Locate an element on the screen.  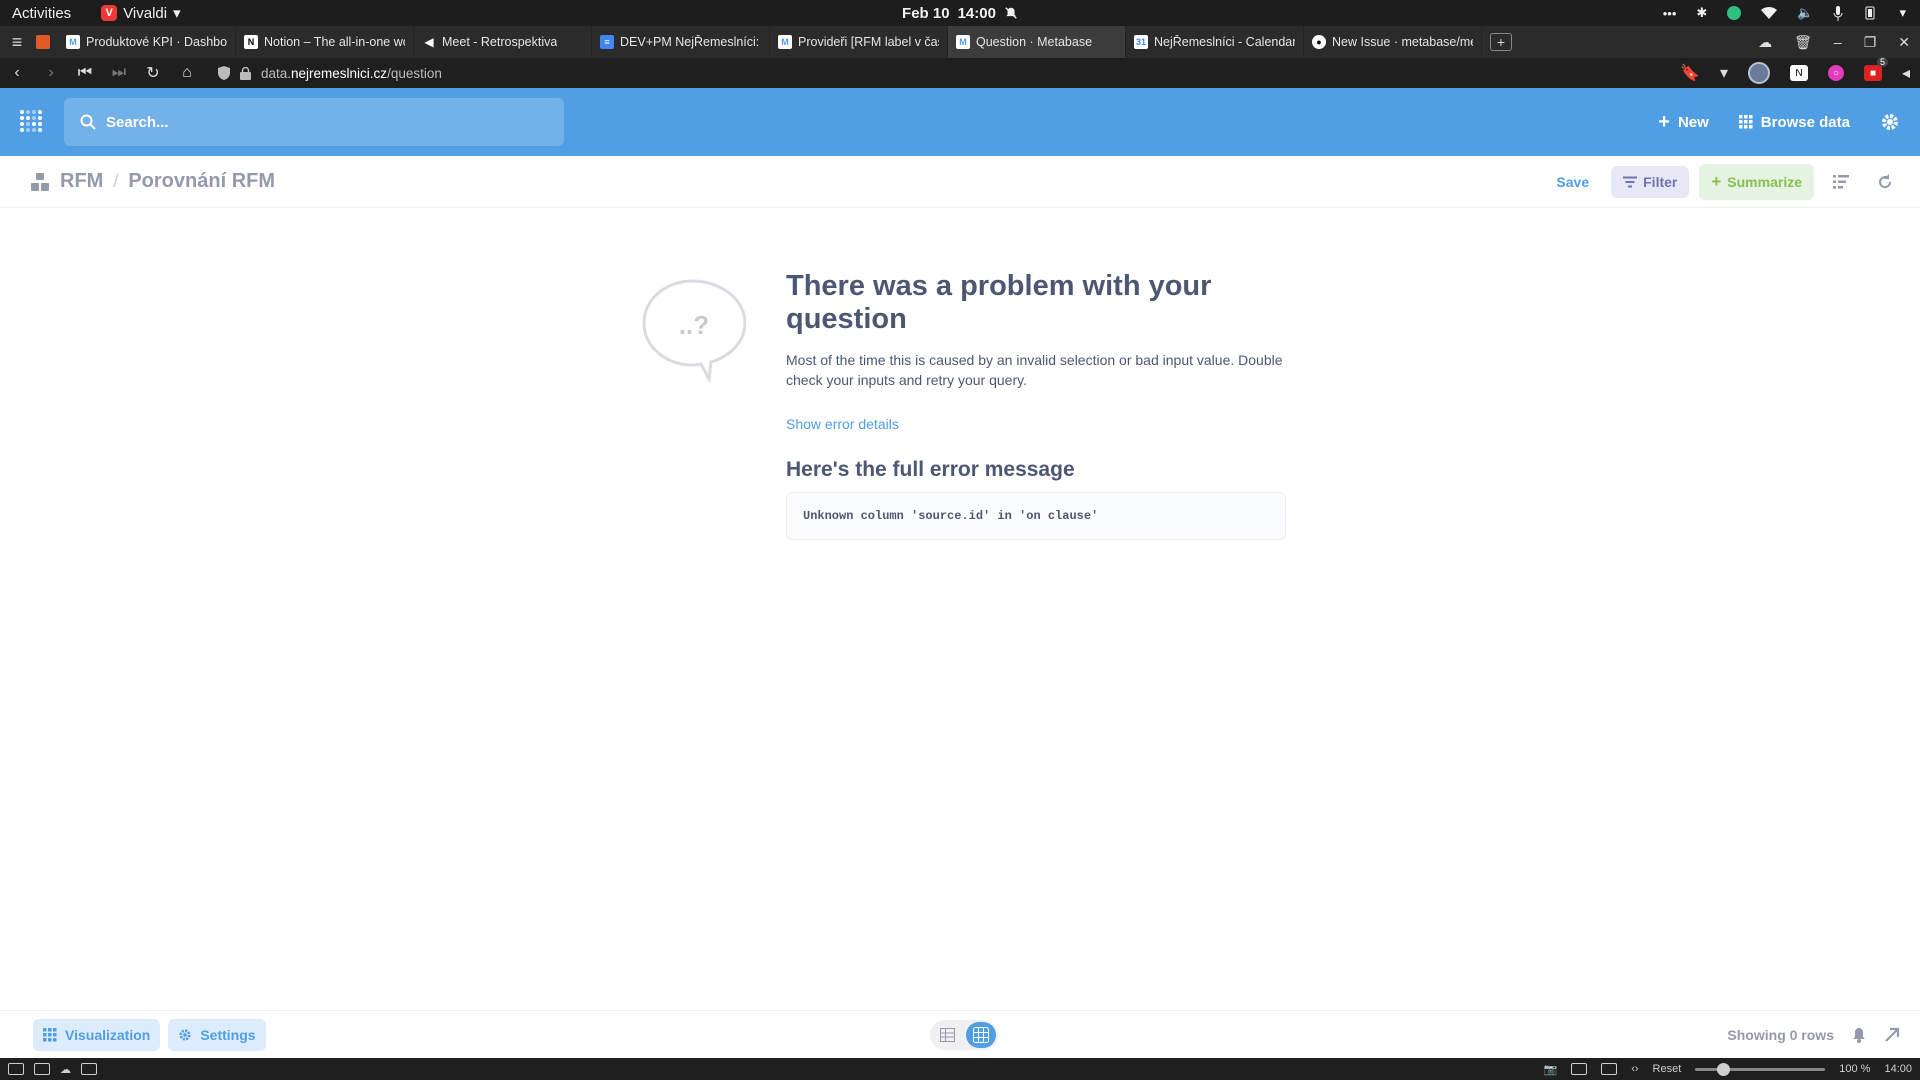
clock-date: Feb 10 is located at coordinates (926, 13).